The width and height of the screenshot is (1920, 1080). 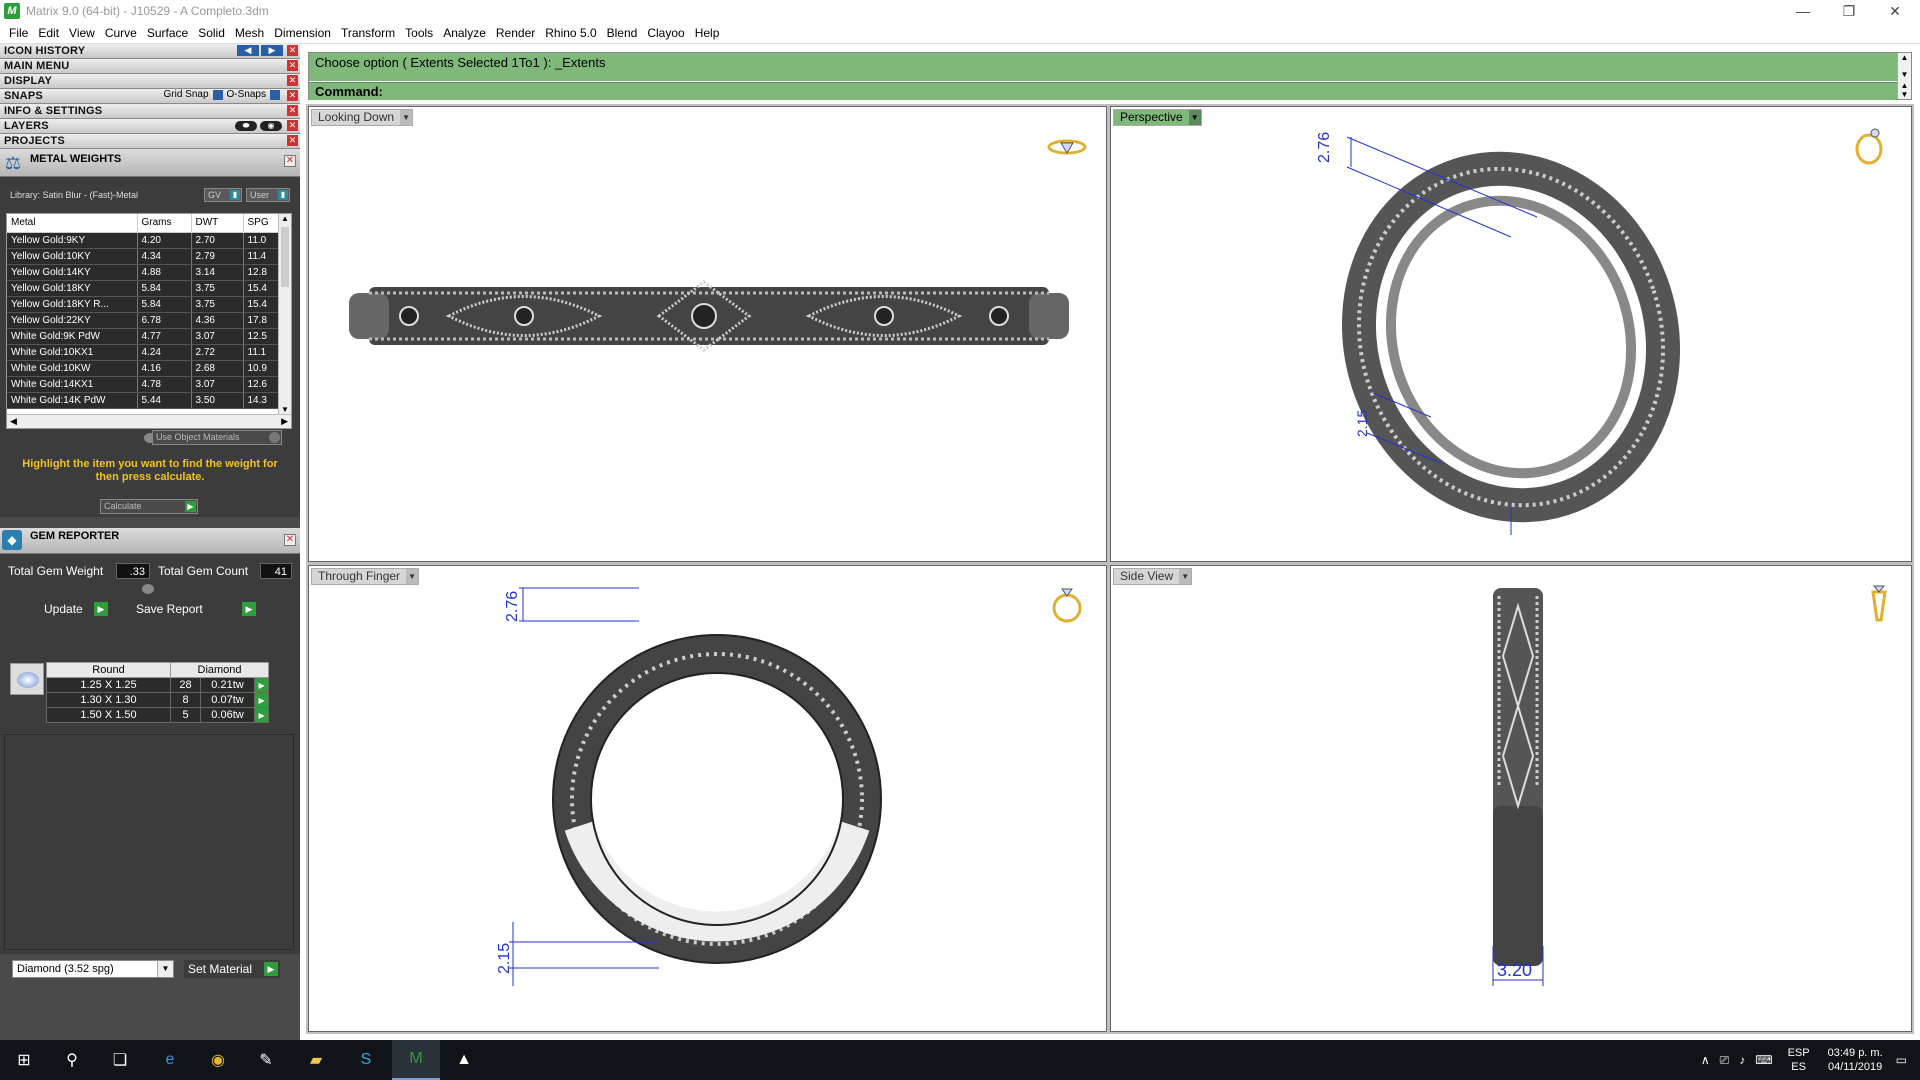 I want to click on restore-button: ❐, so click(x=1849, y=11).